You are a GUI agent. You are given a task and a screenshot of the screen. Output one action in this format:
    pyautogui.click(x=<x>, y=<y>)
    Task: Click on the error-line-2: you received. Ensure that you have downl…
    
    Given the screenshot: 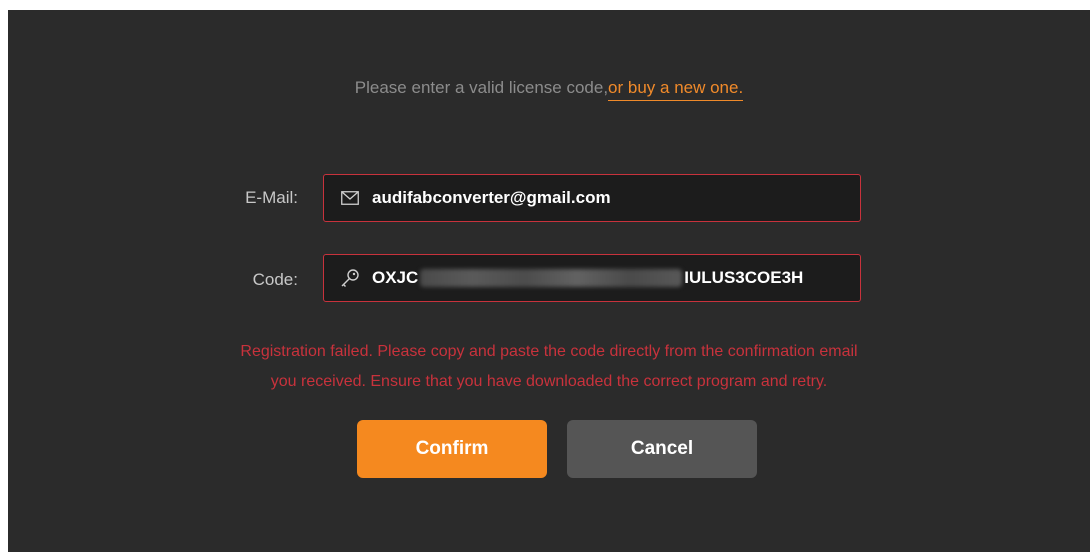 What is the action you would take?
    pyautogui.click(x=549, y=381)
    